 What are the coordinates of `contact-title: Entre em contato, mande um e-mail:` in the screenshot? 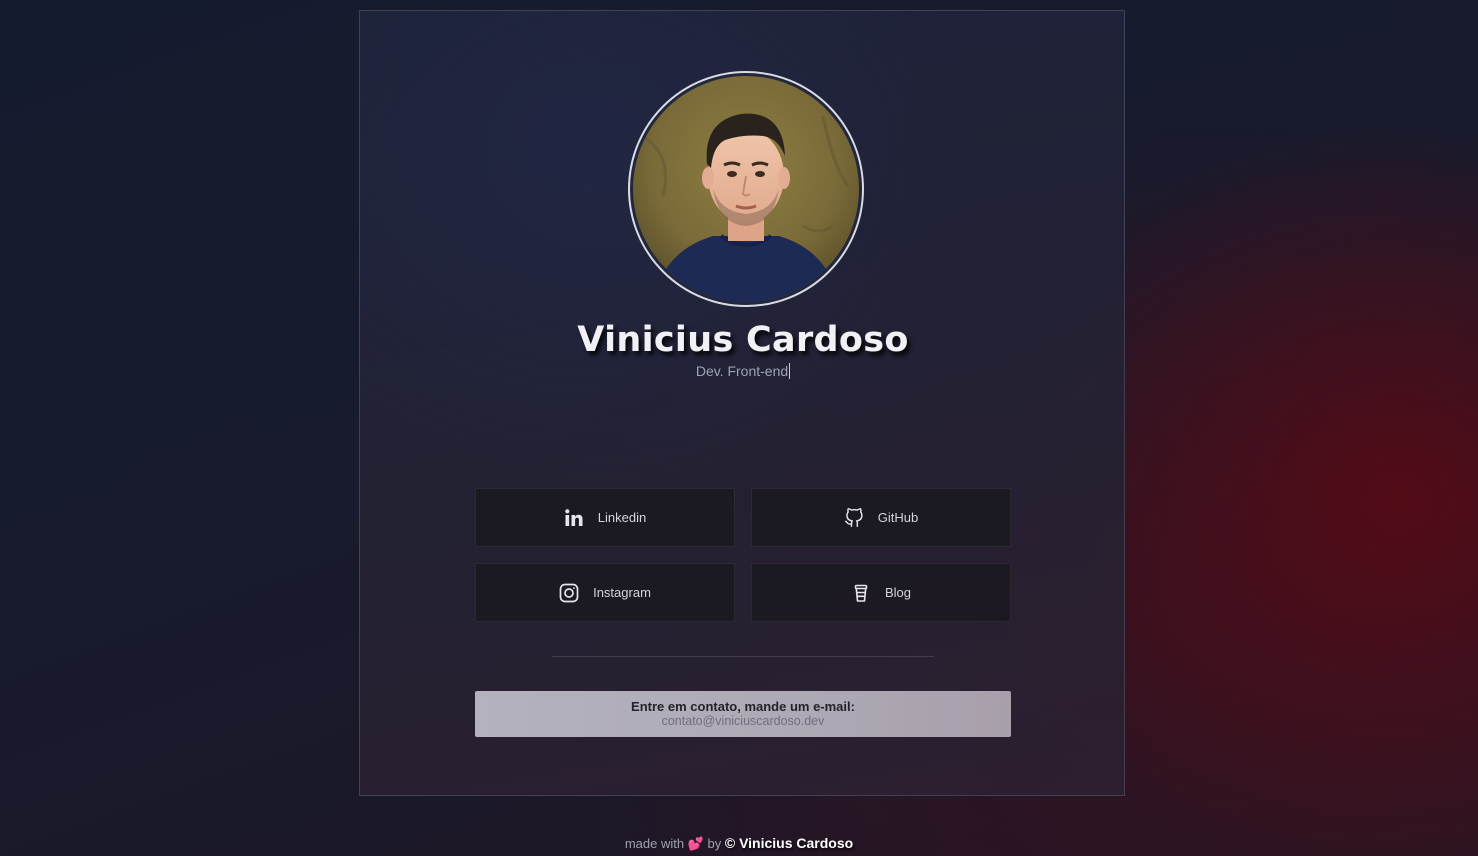 It's located at (743, 706).